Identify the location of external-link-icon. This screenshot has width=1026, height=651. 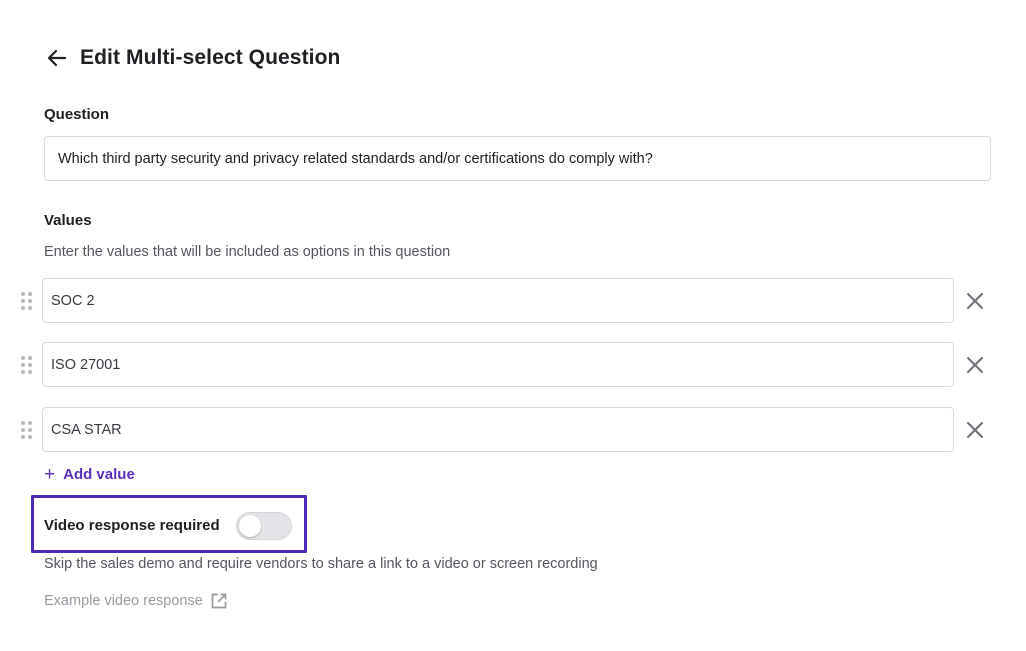
(219, 601).